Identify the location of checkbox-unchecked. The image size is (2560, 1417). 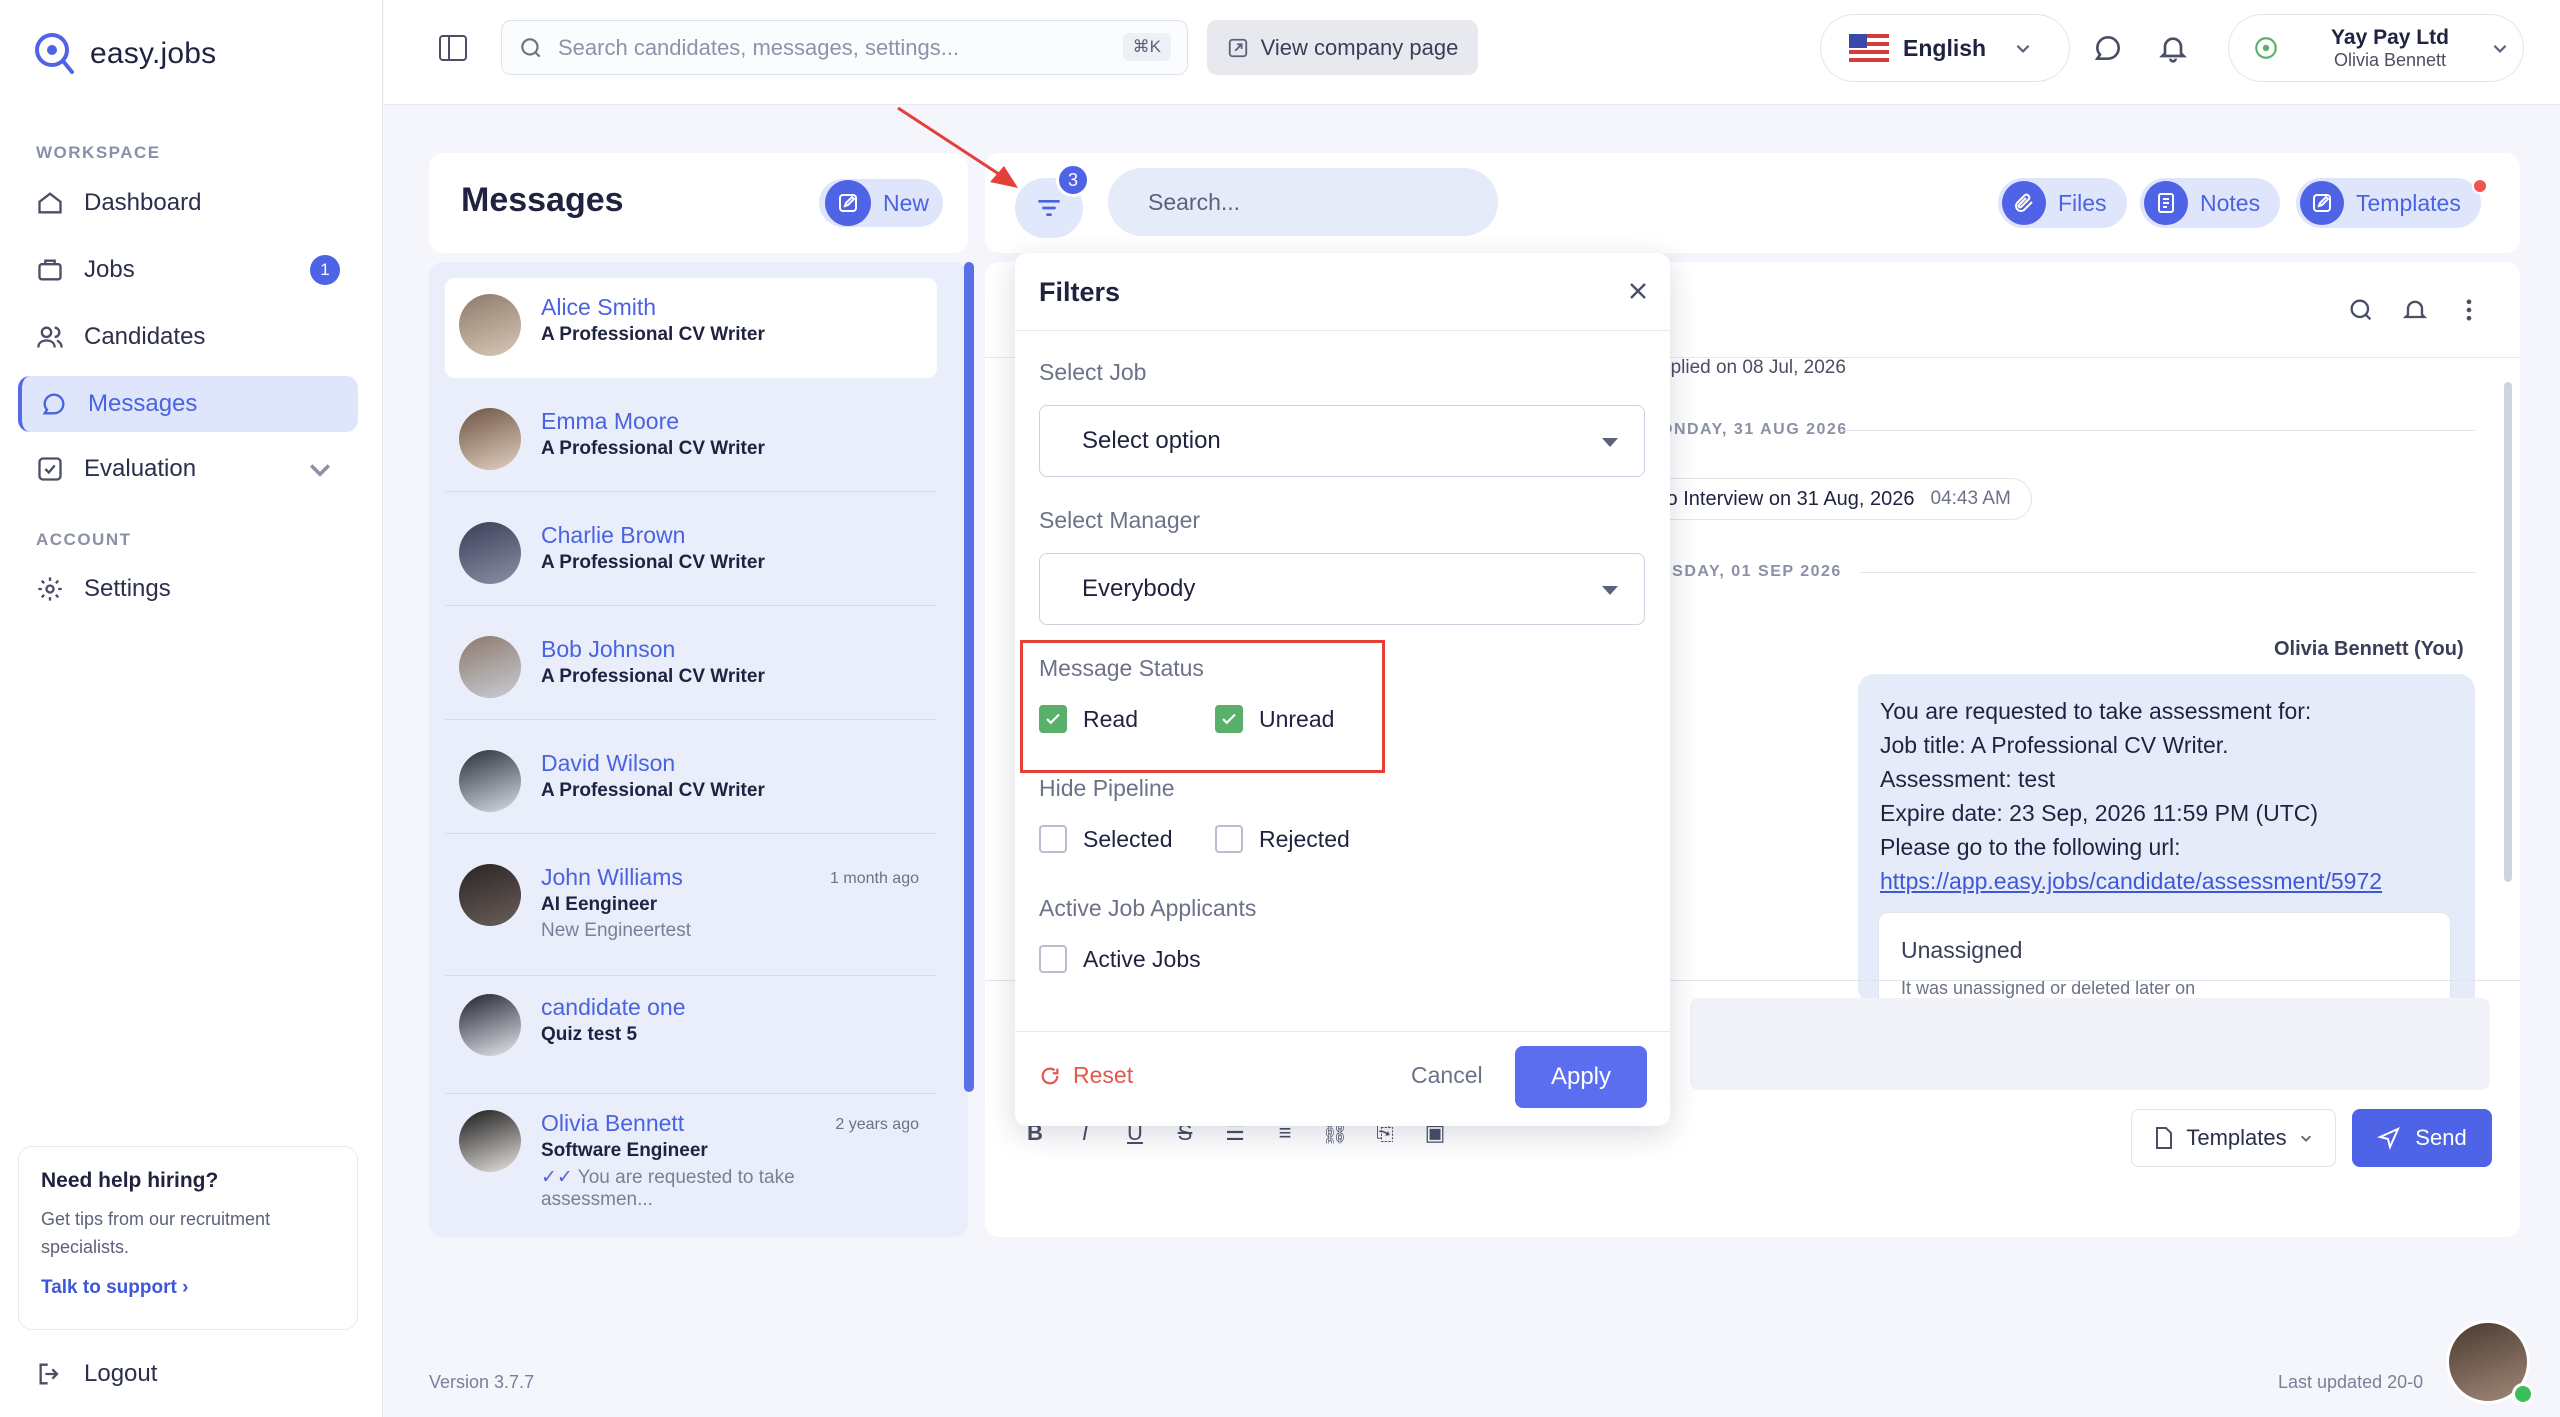
(1053, 839).